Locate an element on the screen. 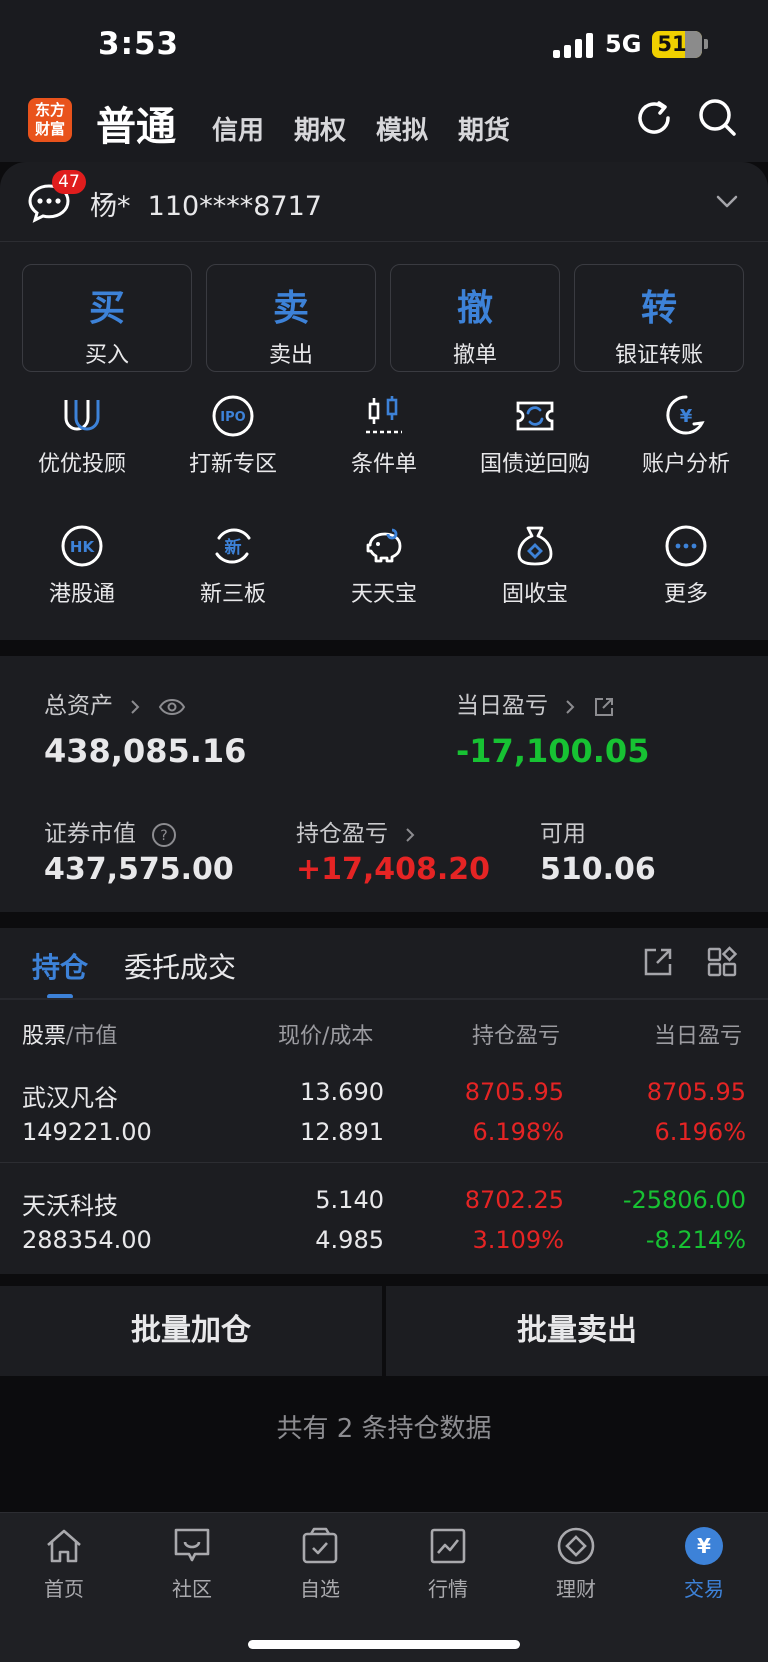  tab-futures: 期货 is located at coordinates (484, 128).